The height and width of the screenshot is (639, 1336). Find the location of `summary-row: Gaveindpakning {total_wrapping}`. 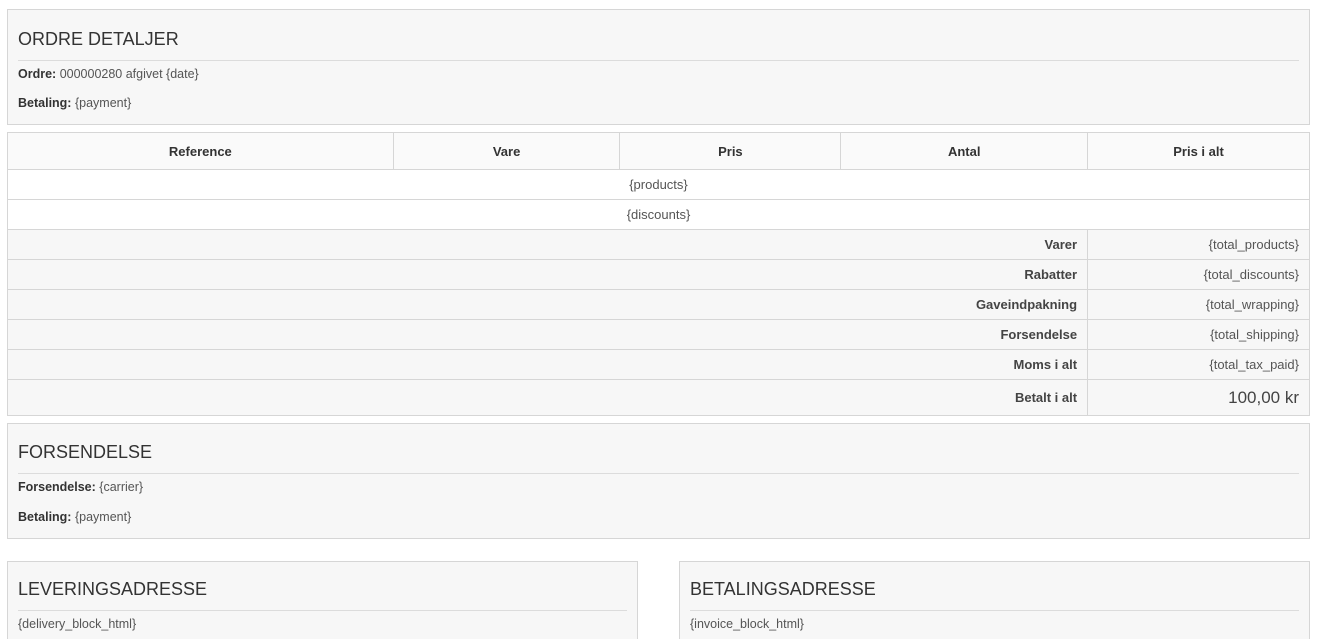

summary-row: Gaveindpakning {total_wrapping} is located at coordinates (658, 304).